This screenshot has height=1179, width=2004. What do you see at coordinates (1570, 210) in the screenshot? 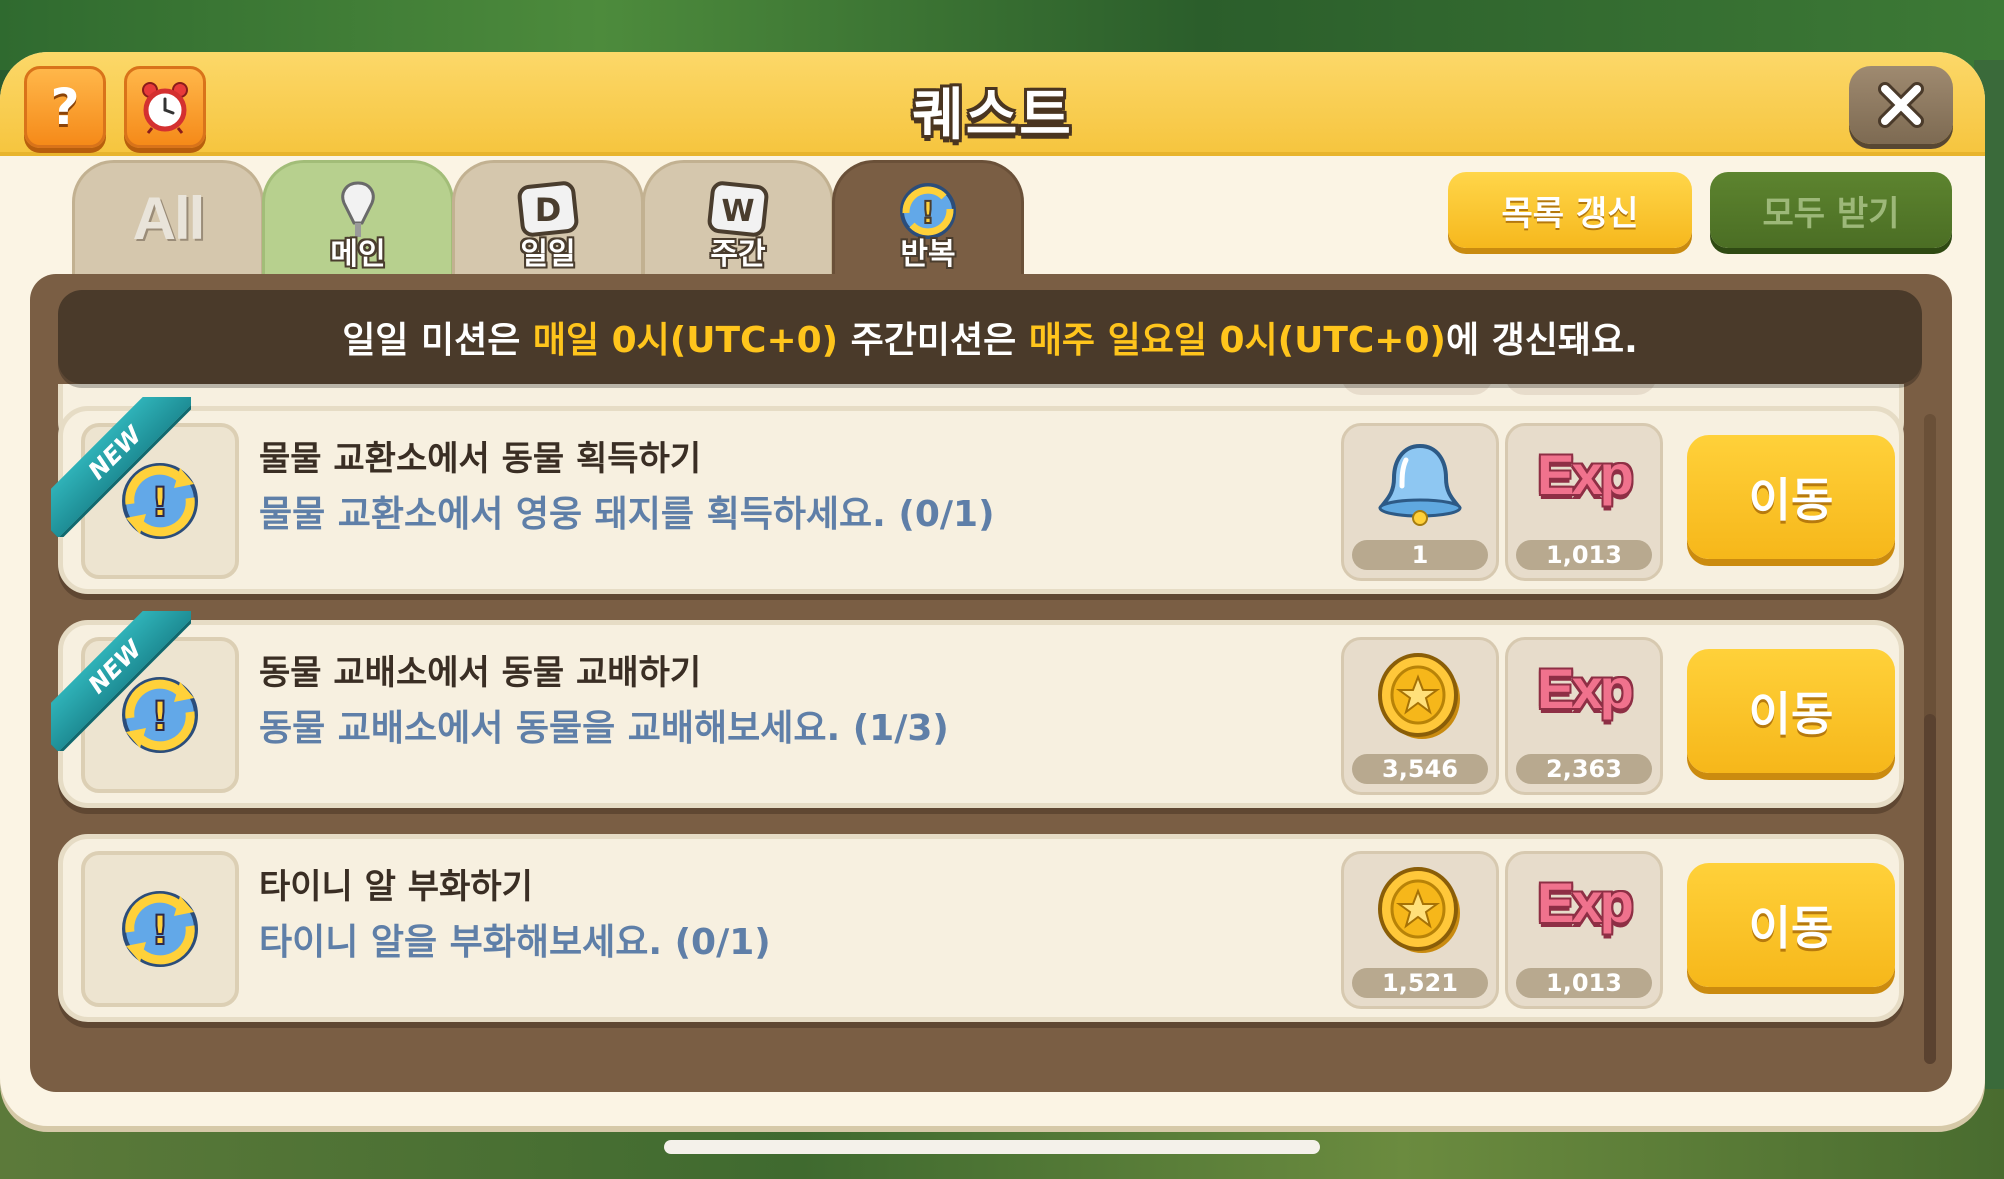
I see `refresh-list-button: 목록 갱신` at bounding box center [1570, 210].